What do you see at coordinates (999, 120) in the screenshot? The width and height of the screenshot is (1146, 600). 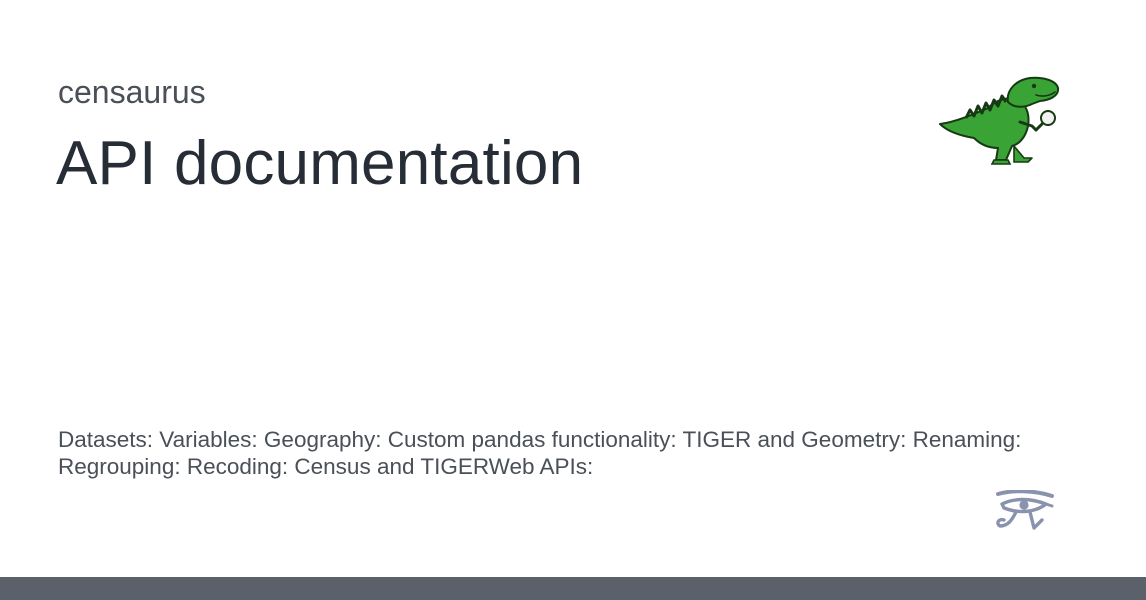 I see `dinosaur-logo-icon` at bounding box center [999, 120].